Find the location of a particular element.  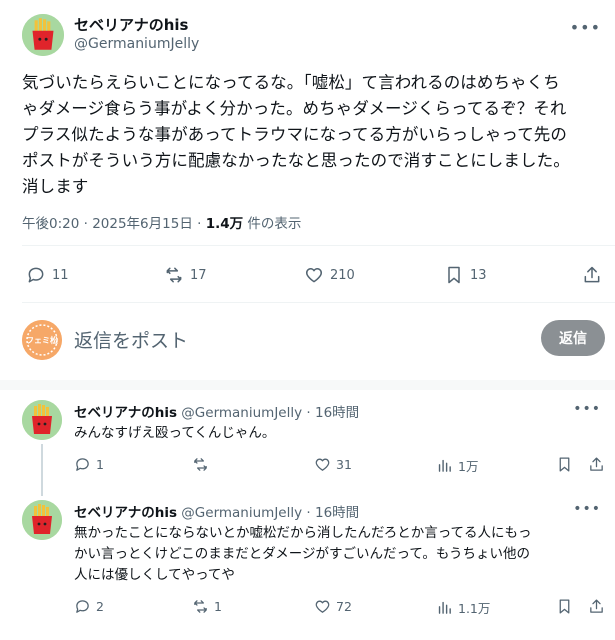

views-label: 件の表示 is located at coordinates (272, 224).